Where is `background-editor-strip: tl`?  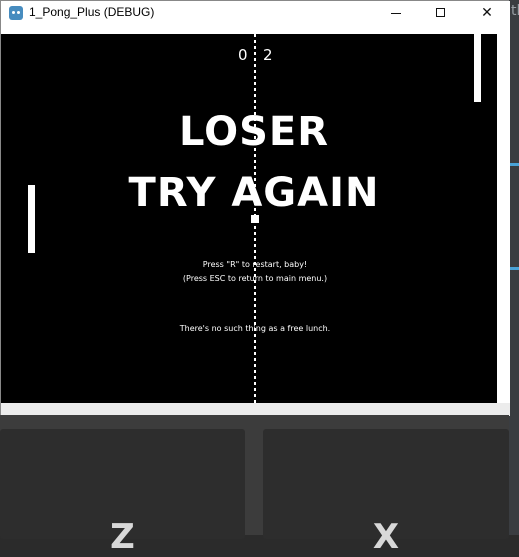 background-editor-strip: tl is located at coordinates (514, 267).